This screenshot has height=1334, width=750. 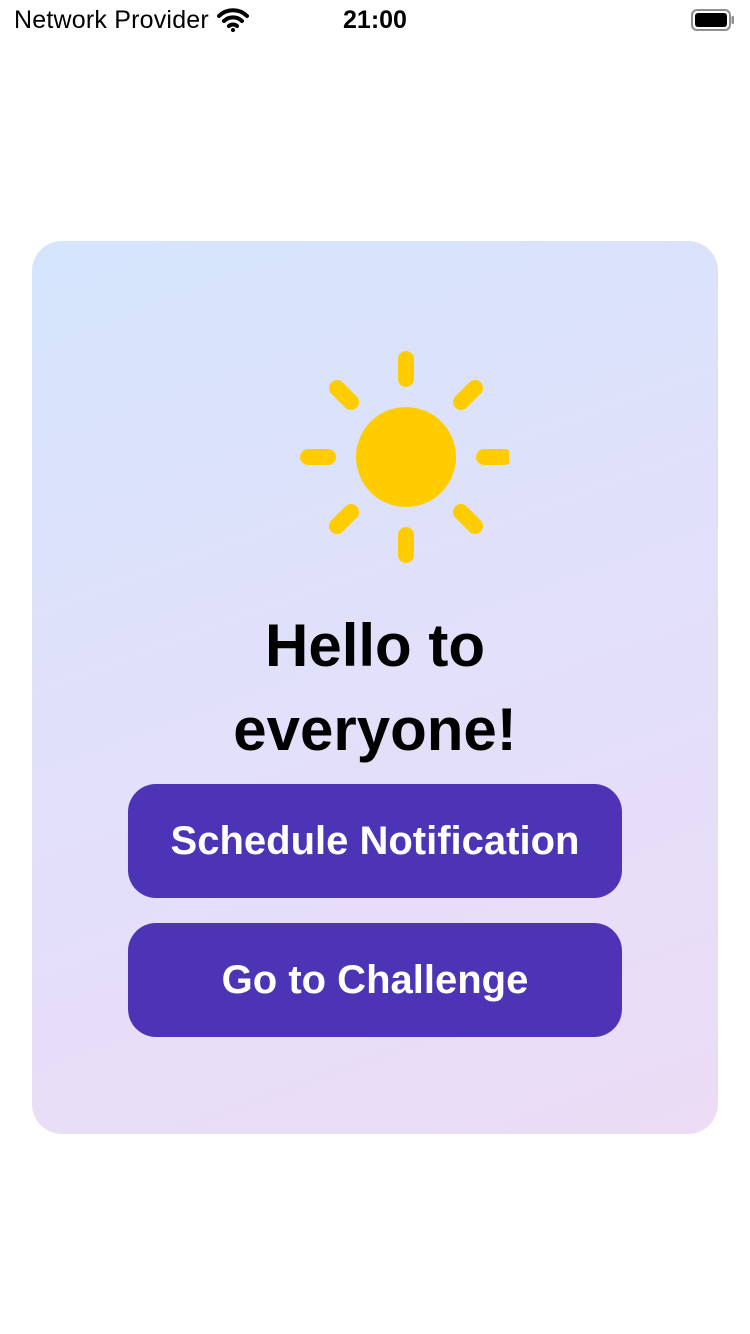 I want to click on greeting-title: Hello to everyone!, so click(x=375, y=687).